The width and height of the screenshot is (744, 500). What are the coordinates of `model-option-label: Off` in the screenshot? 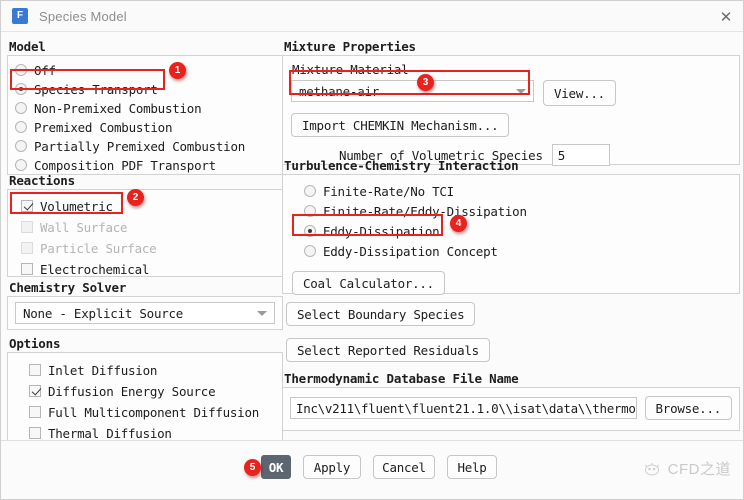 It's located at (45, 70).